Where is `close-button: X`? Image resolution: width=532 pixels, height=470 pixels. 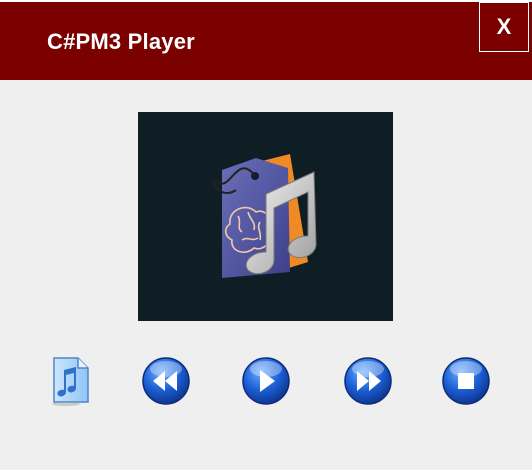 close-button: X is located at coordinates (504, 27).